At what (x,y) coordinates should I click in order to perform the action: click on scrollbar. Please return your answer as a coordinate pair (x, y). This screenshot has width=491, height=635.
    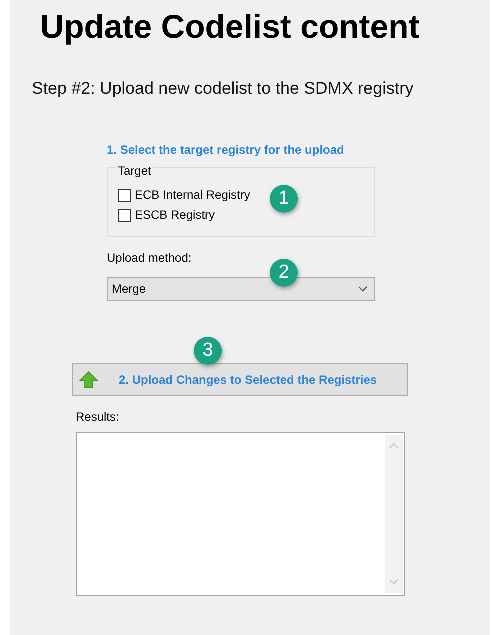
    Looking at the image, I should click on (394, 514).